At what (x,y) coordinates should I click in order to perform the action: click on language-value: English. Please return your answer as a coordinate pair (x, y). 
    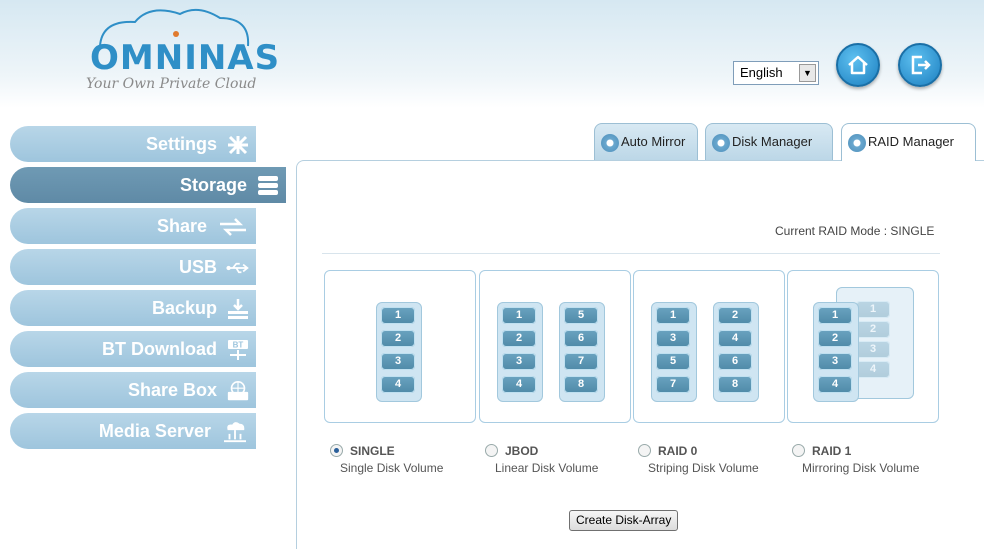
    Looking at the image, I should click on (761, 72).